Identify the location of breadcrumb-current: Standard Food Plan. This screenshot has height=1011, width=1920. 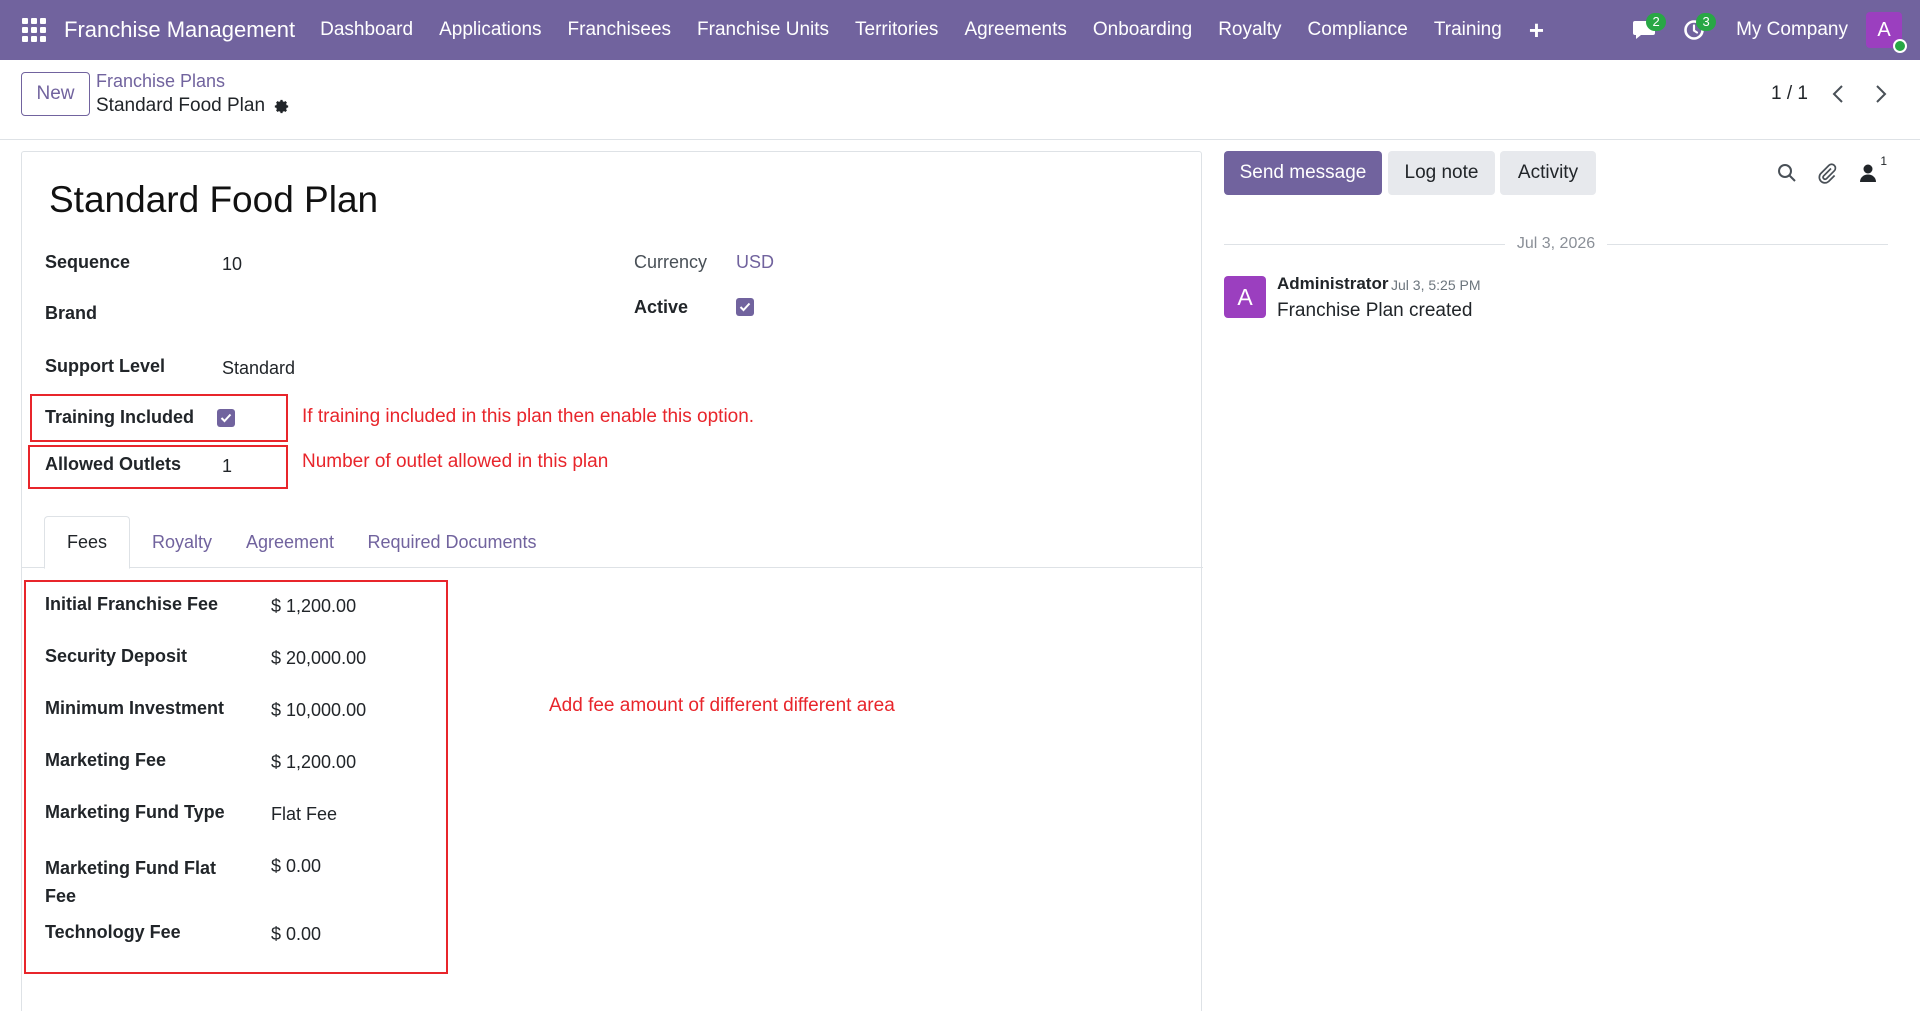
(193, 106).